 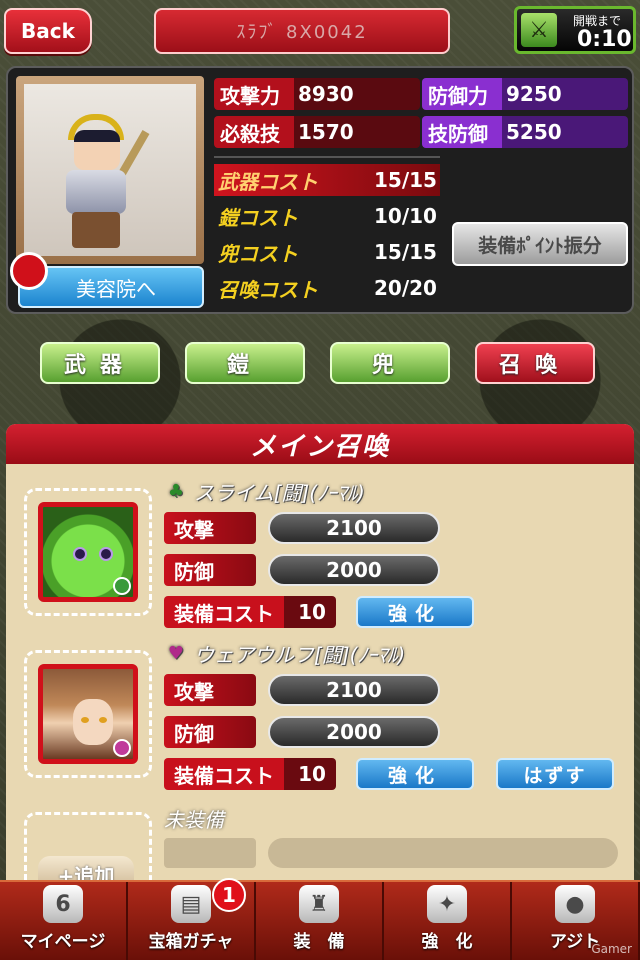 I want to click on tab-weapon: 武器, so click(x=100, y=363).